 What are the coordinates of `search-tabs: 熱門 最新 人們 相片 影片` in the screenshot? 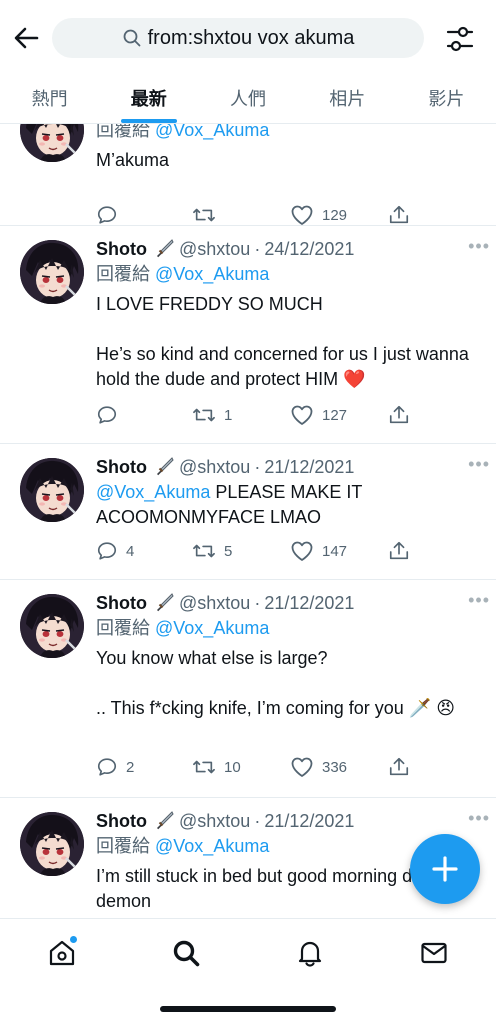 It's located at (248, 98).